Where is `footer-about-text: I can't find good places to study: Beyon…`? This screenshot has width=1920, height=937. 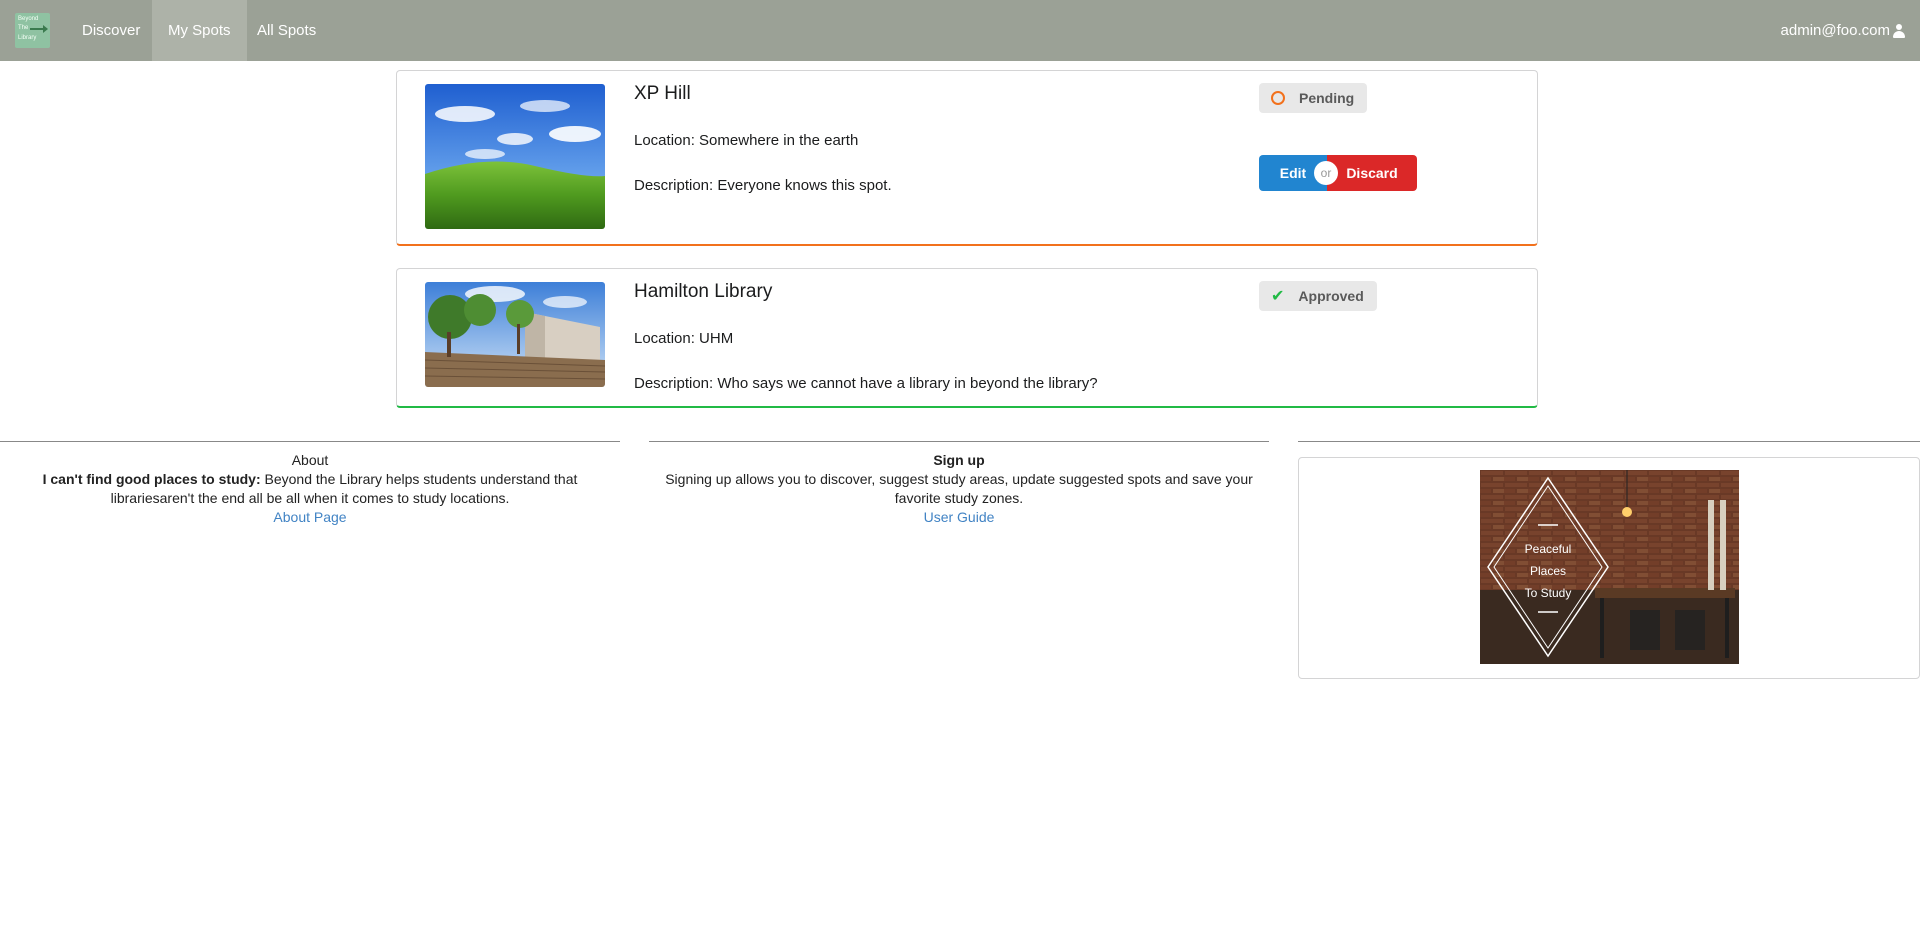
footer-about-text: I can't find good places to study: Beyon… is located at coordinates (310, 489).